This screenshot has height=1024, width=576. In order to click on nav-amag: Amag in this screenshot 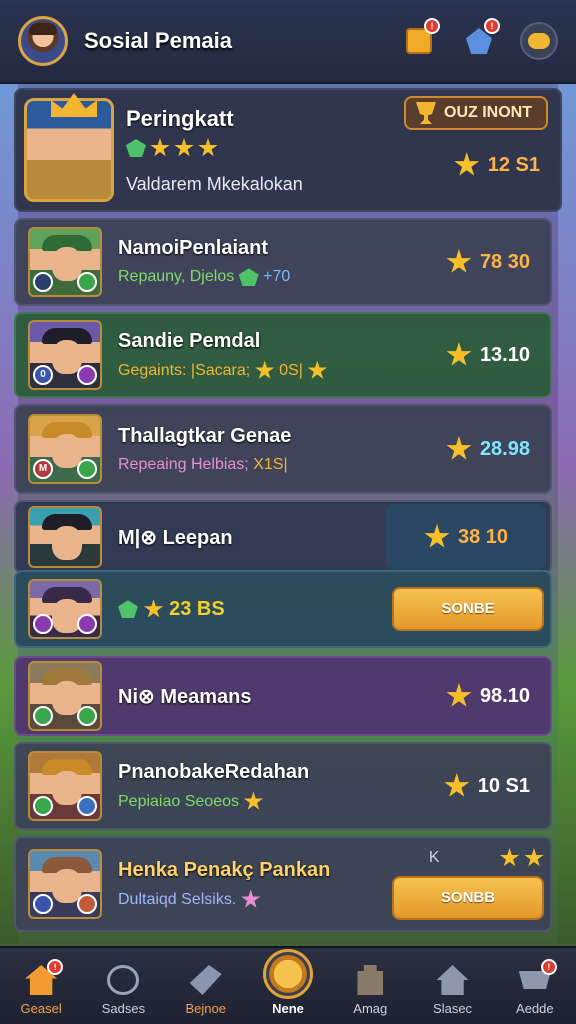, I will do `click(370, 990)`.